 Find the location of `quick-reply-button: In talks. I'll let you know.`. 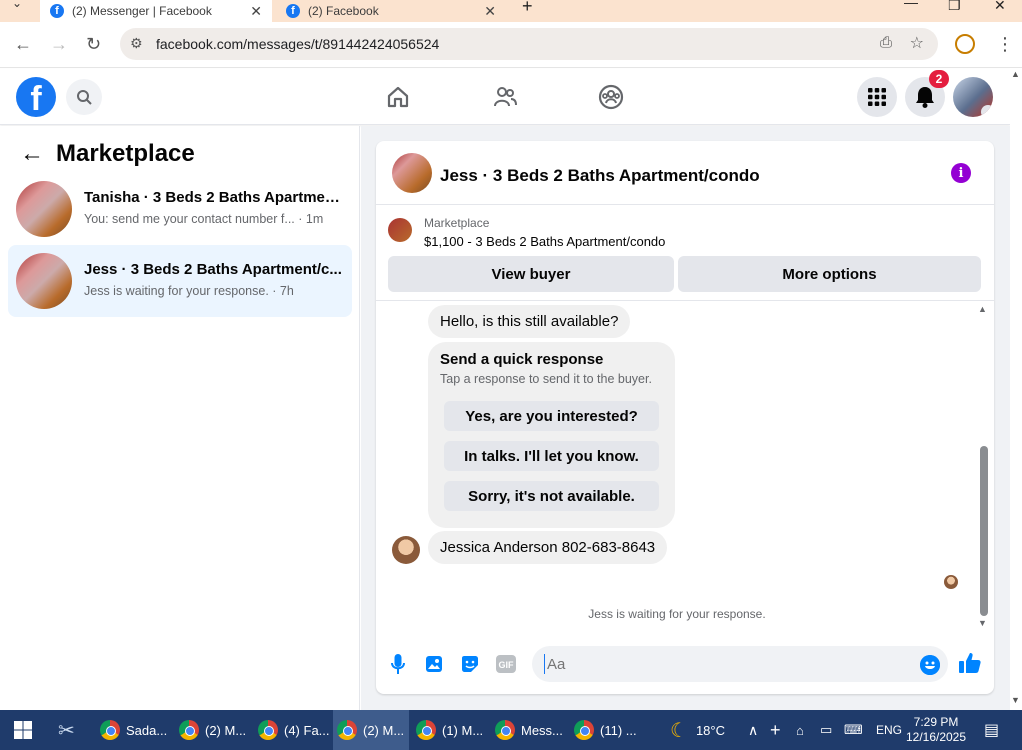

quick-reply-button: In talks. I'll let you know. is located at coordinates (551, 456).